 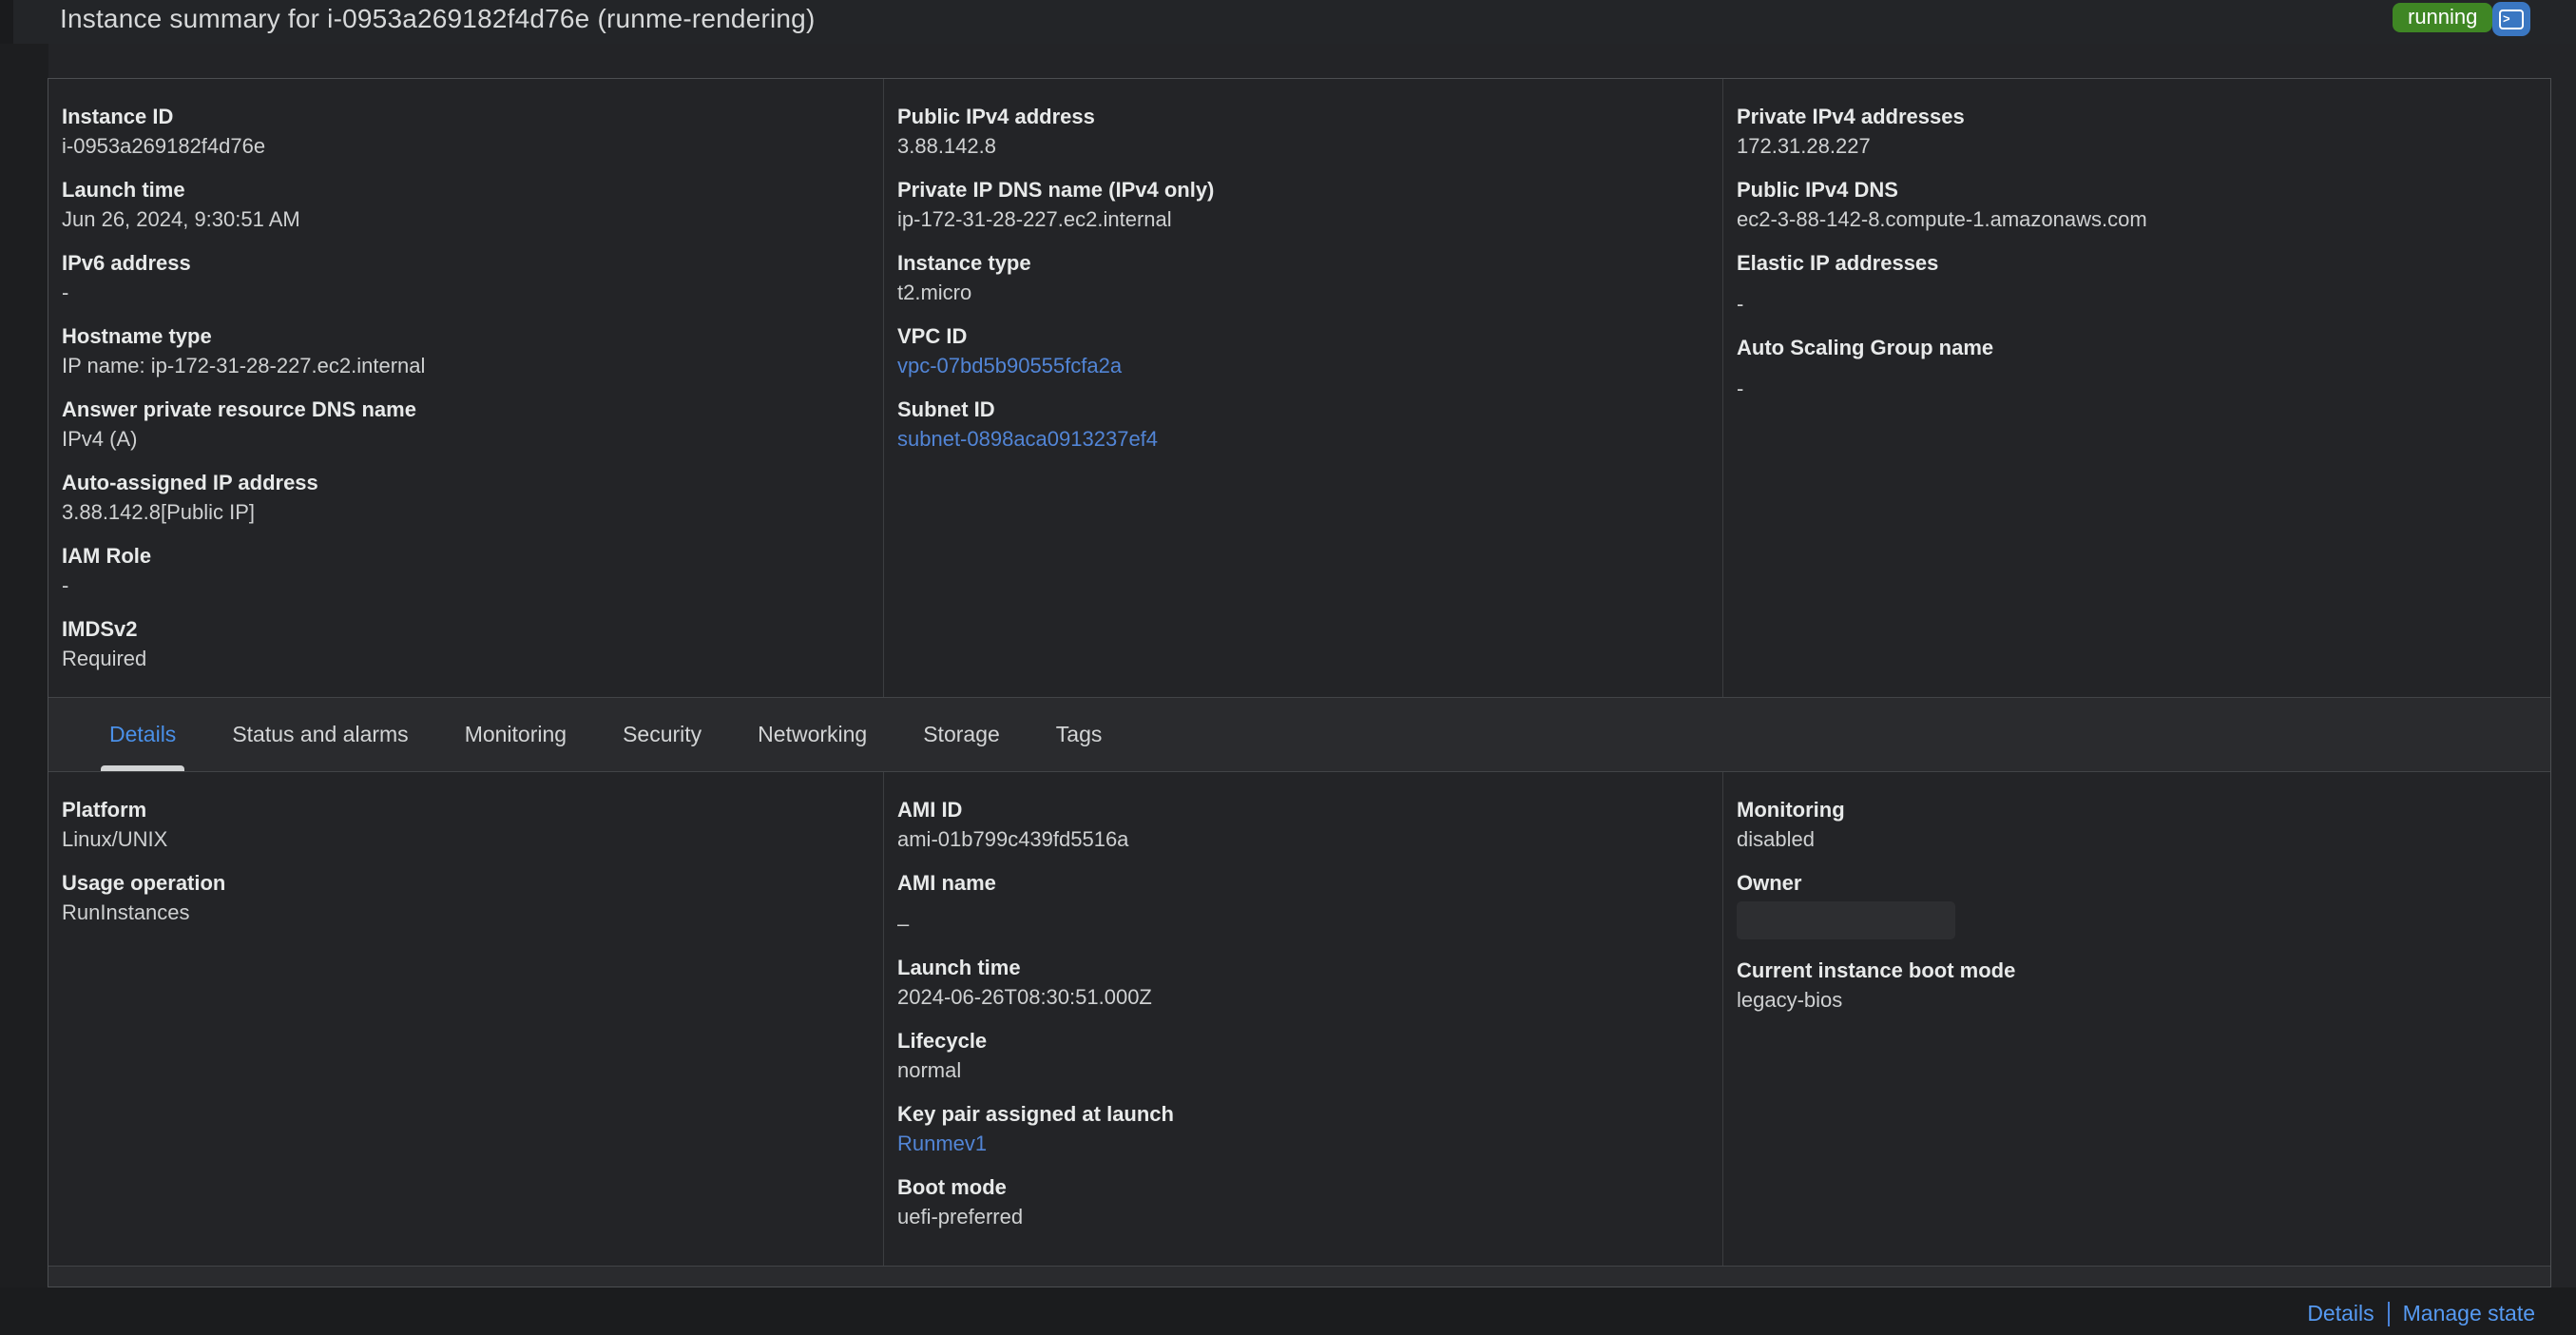 What do you see at coordinates (1838, 263) in the screenshot?
I see `field-label: Elastic IP addresses` at bounding box center [1838, 263].